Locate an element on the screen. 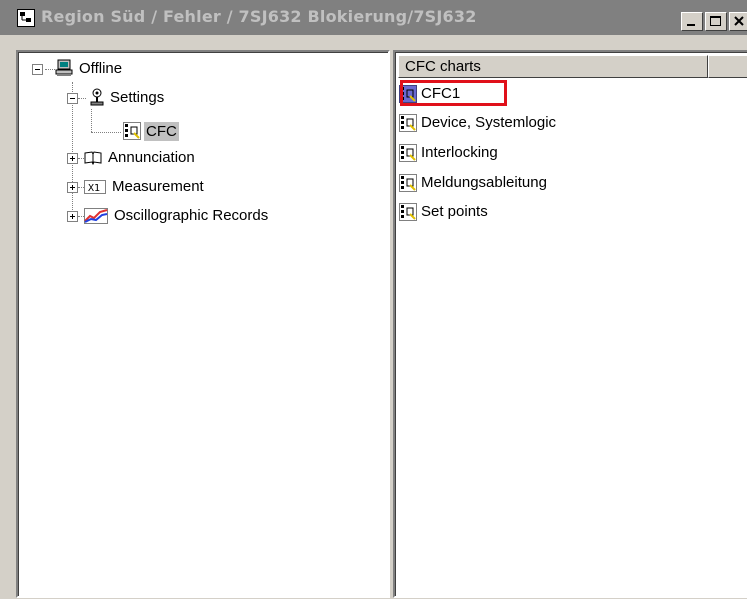 Image resolution: width=747 pixels, height=599 pixels. minimize-button is located at coordinates (692, 21).